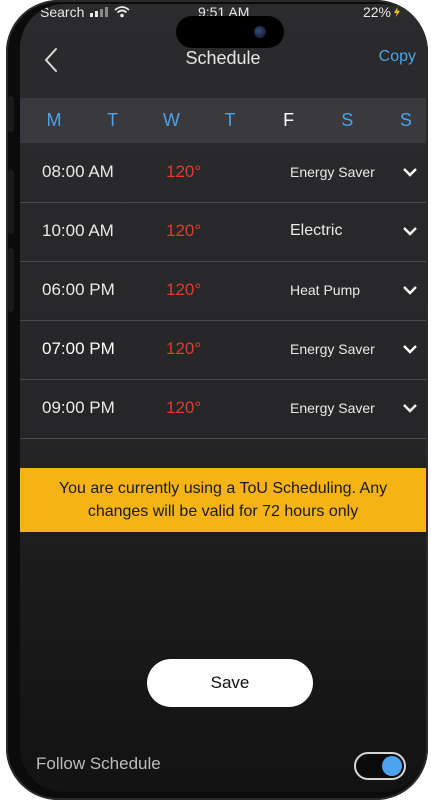 The image size is (431, 802). What do you see at coordinates (99, 12) in the screenshot?
I see `signal-icon` at bounding box center [99, 12].